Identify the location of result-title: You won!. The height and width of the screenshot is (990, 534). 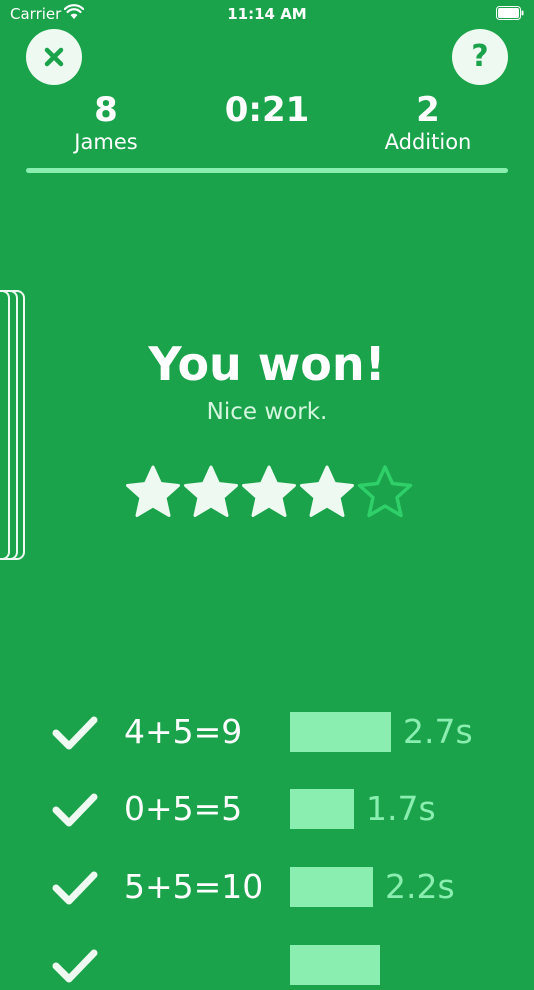
(267, 364).